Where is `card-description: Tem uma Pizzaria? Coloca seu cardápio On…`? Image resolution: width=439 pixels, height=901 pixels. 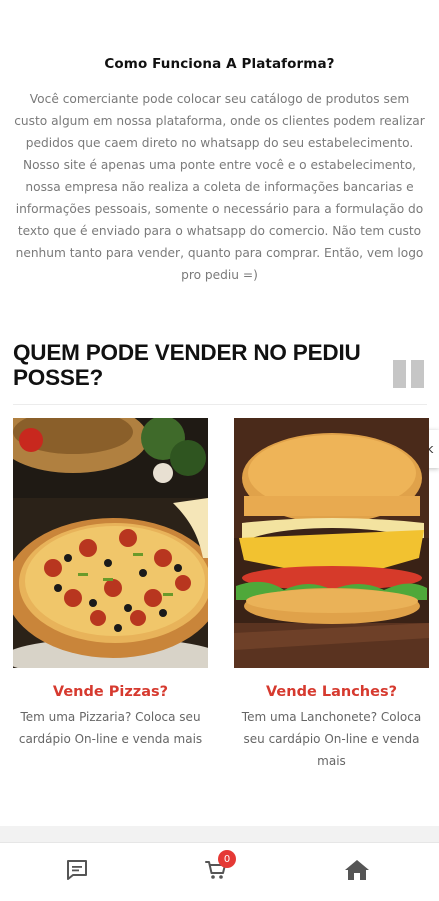 card-description: Tem uma Pizzaria? Coloca seu cardápio On… is located at coordinates (110, 728).